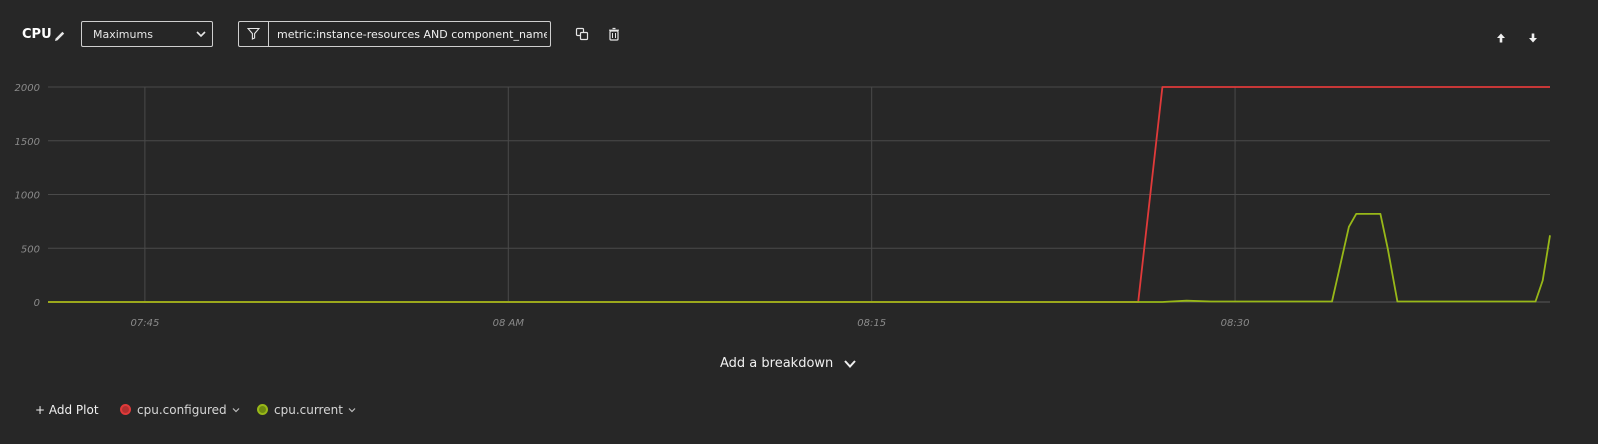 The image size is (1598, 444). What do you see at coordinates (61, 34) in the screenshot?
I see `pencil-icon` at bounding box center [61, 34].